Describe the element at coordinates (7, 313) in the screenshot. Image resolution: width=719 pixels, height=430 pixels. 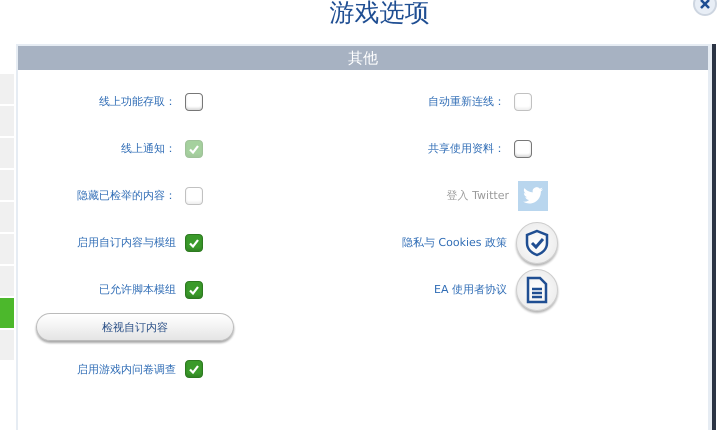
I see `side-tab` at that location.